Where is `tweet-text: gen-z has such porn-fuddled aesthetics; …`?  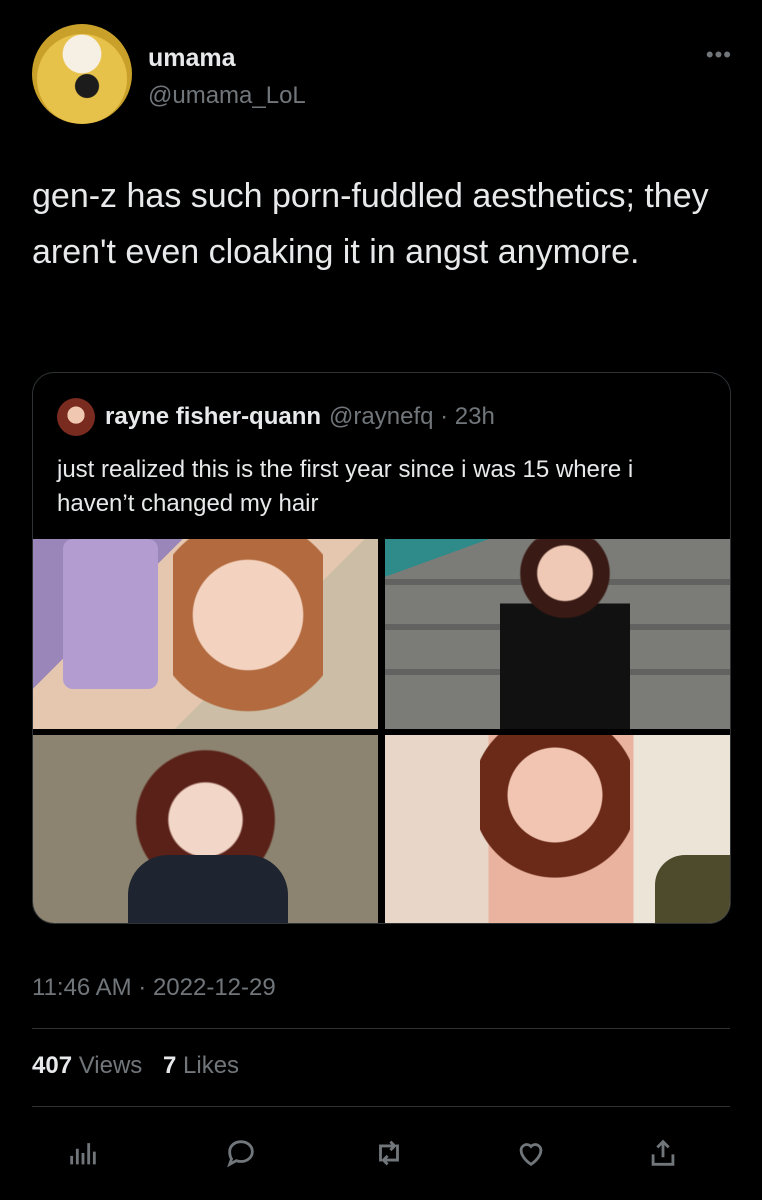 tweet-text: gen-z has such porn-fuddled aesthetics; … is located at coordinates (370, 224).